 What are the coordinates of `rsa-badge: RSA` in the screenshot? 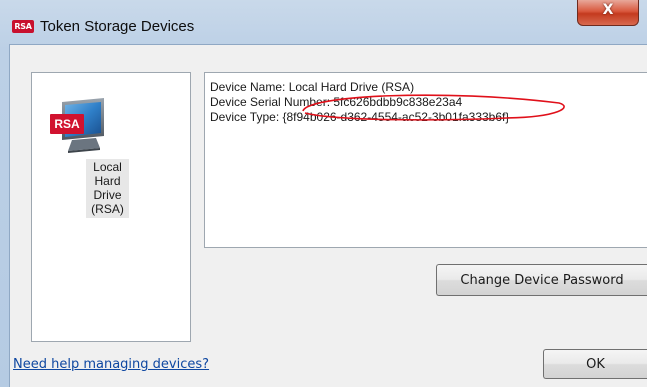 It's located at (67, 124).